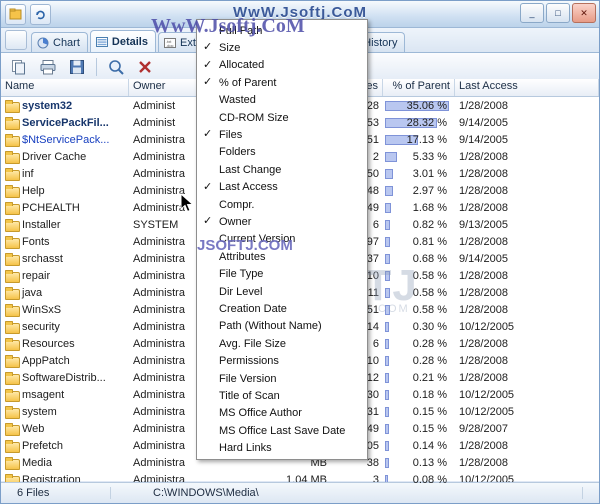 This screenshot has width=600, height=504. I want to click on menu-item: Path (Without Name), so click(282, 326).